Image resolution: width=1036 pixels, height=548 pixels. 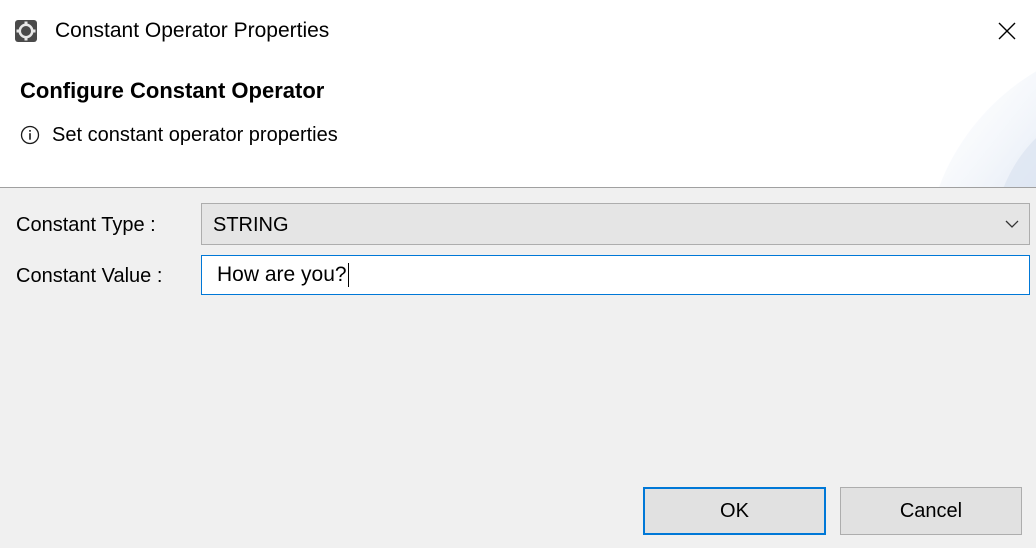 I want to click on constant-value-label: Constant Value :, so click(x=89, y=276).